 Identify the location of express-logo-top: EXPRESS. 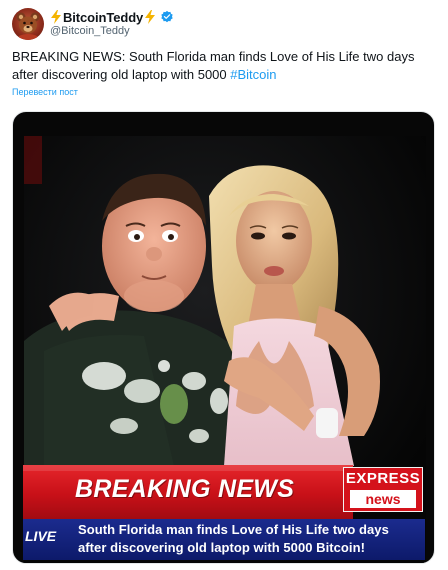
(383, 478).